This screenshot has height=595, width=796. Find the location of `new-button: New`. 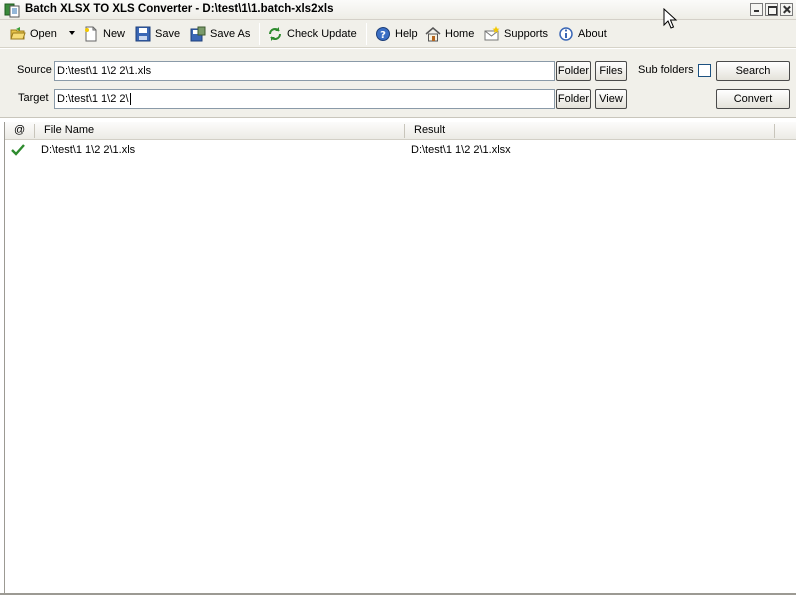

new-button: New is located at coordinates (104, 34).